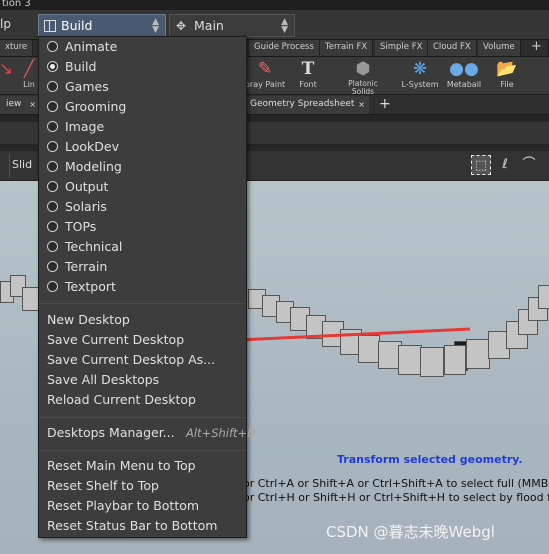  What do you see at coordinates (142, 107) in the screenshot?
I see `desktop-option-grooming: Grooming` at bounding box center [142, 107].